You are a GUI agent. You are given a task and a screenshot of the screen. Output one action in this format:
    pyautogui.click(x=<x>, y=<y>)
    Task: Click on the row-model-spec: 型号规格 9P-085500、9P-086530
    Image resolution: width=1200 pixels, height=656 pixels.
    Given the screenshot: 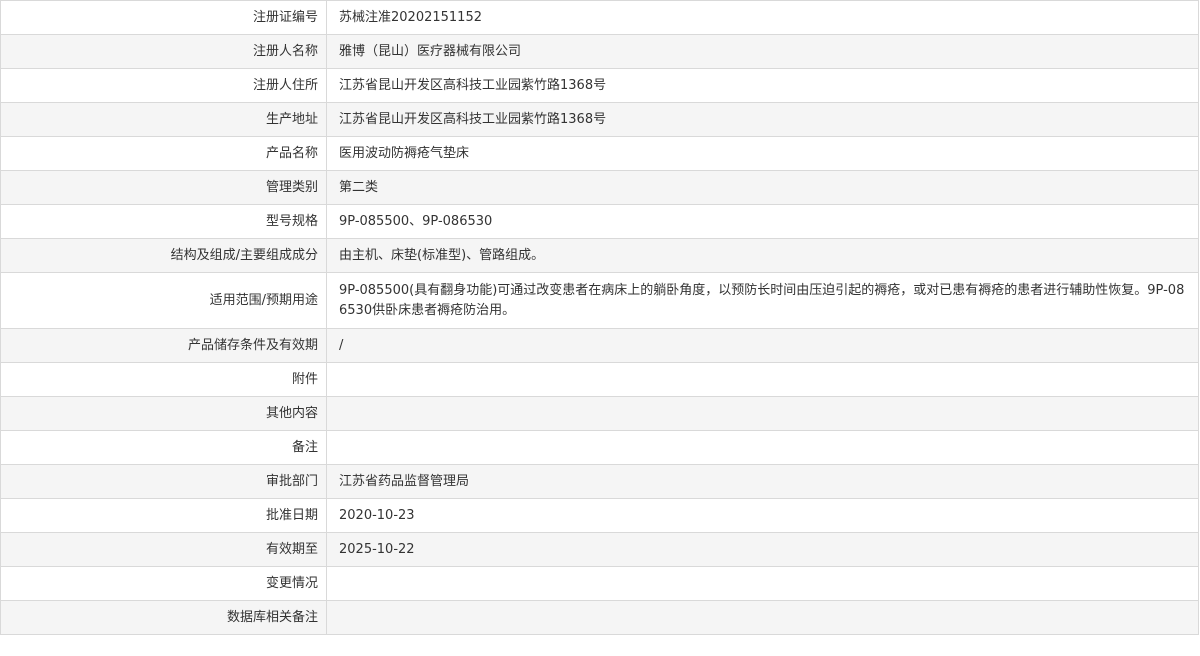 What is the action you would take?
    pyautogui.click(x=599, y=221)
    